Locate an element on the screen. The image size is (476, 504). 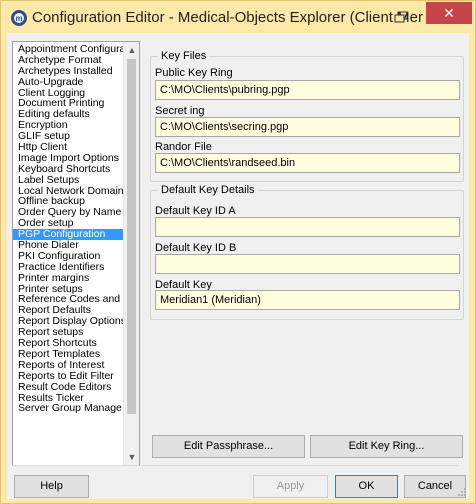
restore-window-icon is located at coordinates (401, 17).